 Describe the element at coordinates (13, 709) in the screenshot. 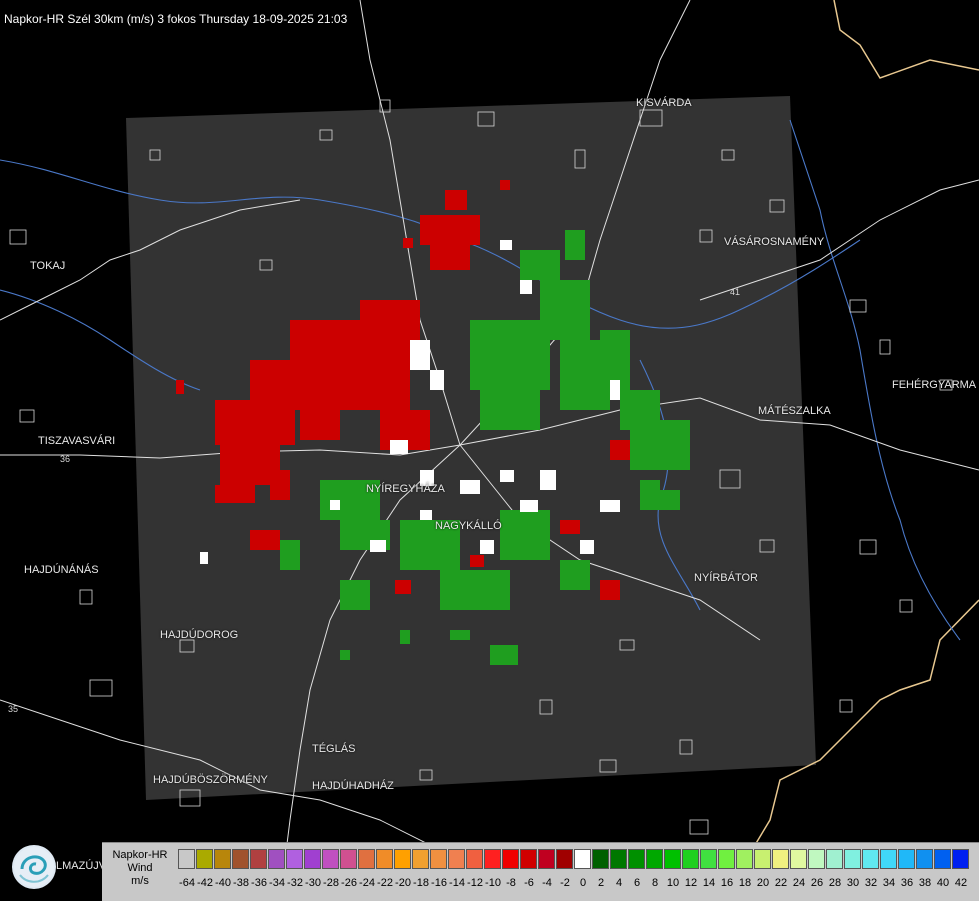

I see `road-number-label: 35` at that location.